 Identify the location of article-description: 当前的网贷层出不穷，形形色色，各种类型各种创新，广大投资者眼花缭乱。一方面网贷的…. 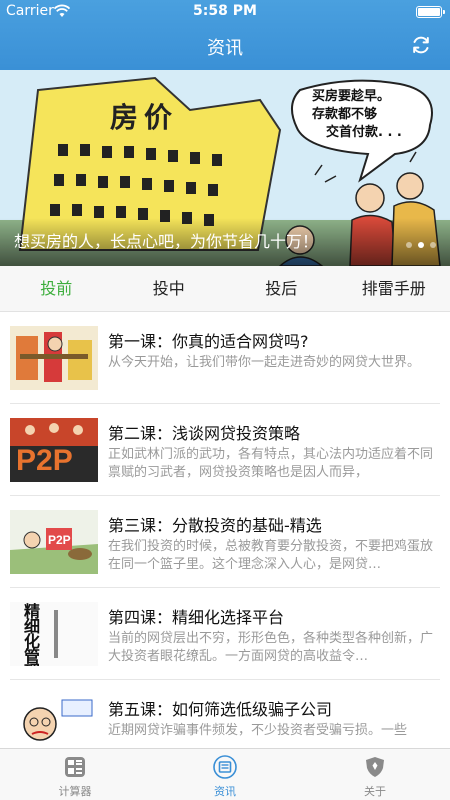
(271, 647).